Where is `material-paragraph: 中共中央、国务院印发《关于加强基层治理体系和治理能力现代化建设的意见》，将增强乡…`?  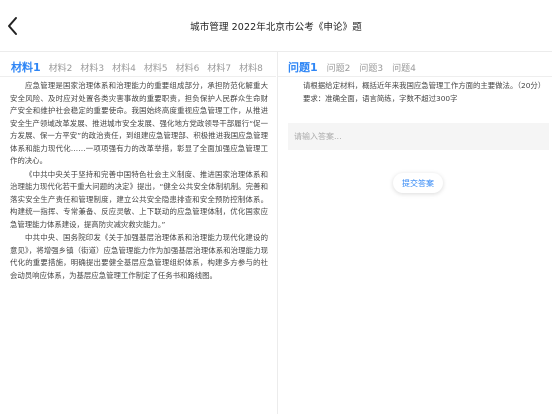
material-paragraph: 中共中央、国务院印发《关于加强基层治理体系和治理能力现代化建设的意见》，将增强乡… is located at coordinates (139, 256).